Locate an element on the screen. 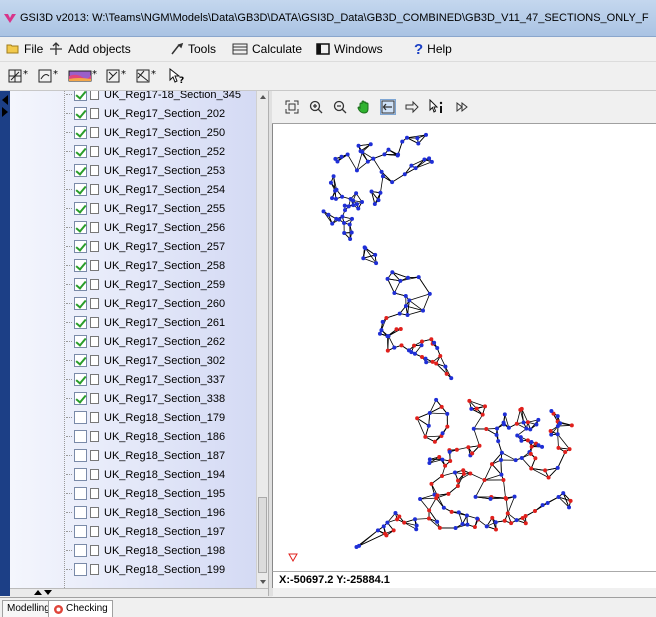  identify-button is located at coordinates (436, 107).